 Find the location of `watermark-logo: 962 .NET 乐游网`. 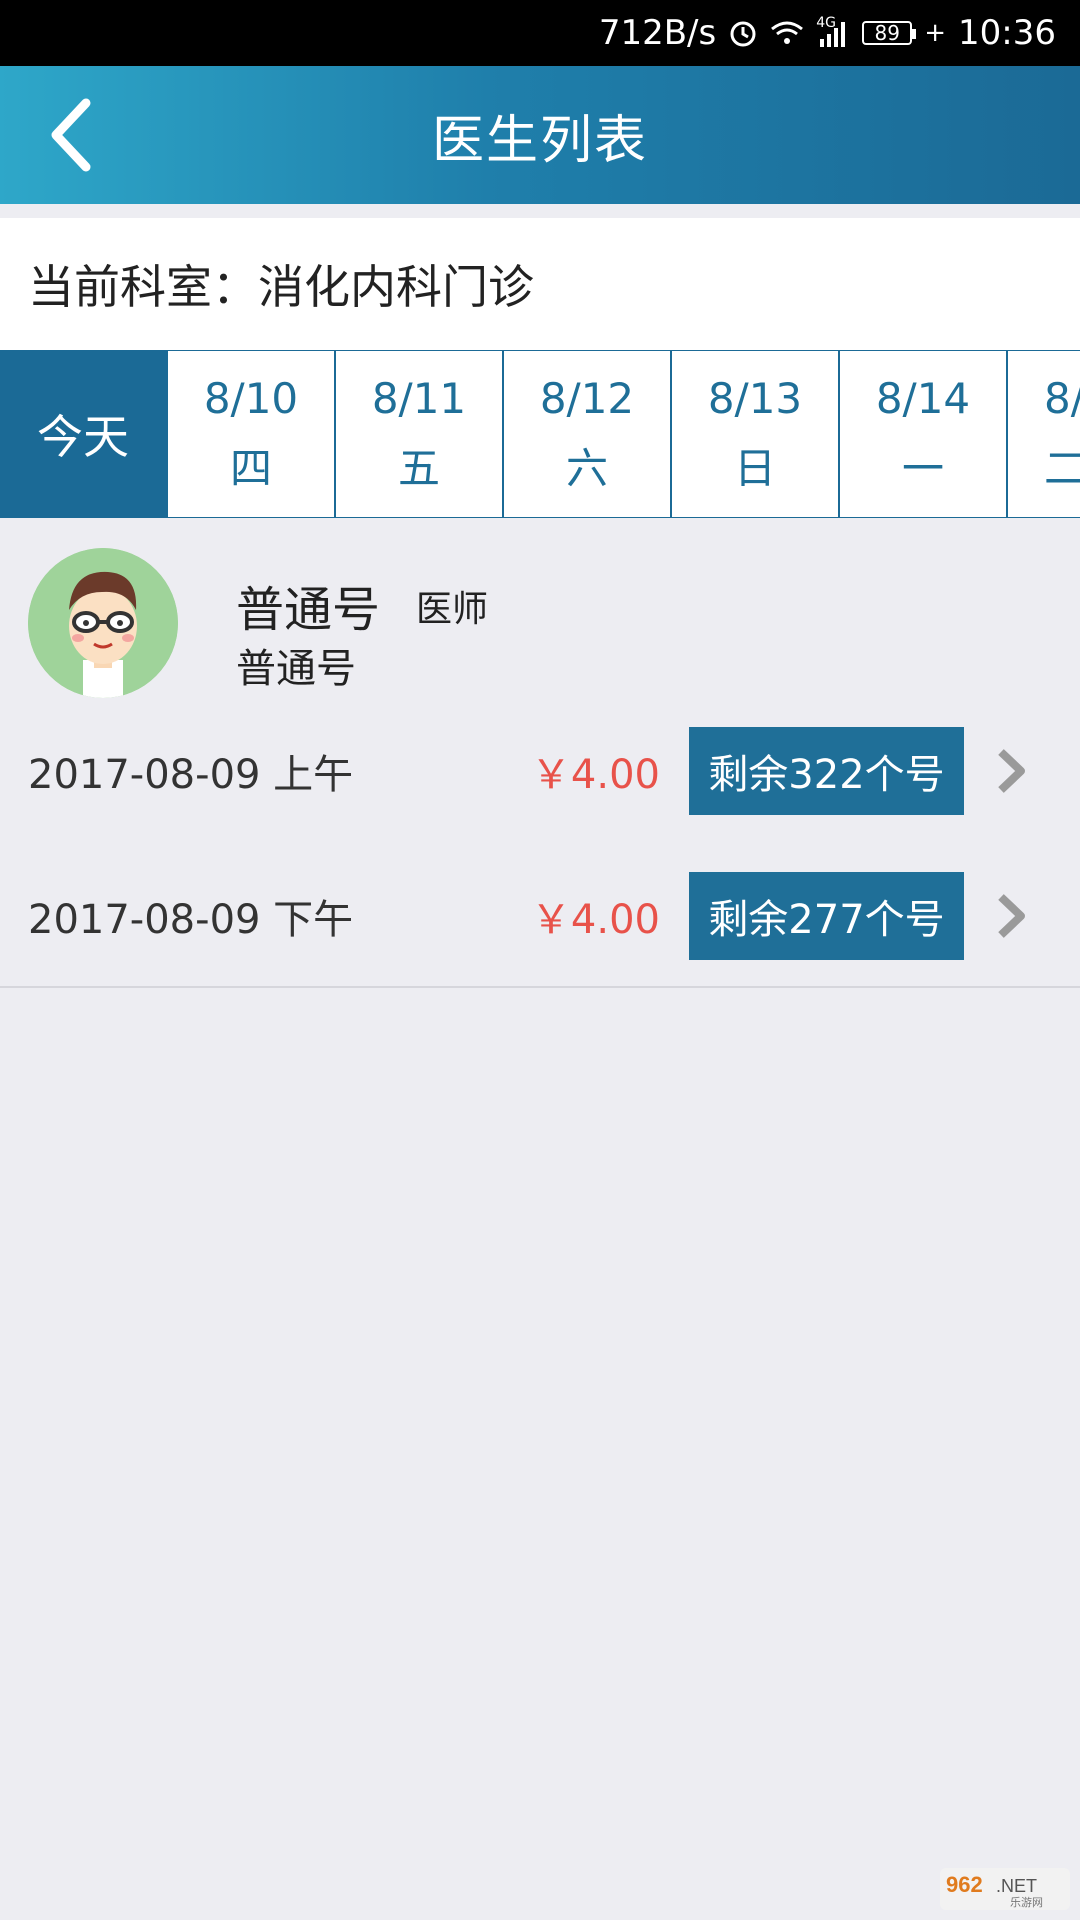

watermark-logo: 962 .NET 乐游网 is located at coordinates (1005, 1889).